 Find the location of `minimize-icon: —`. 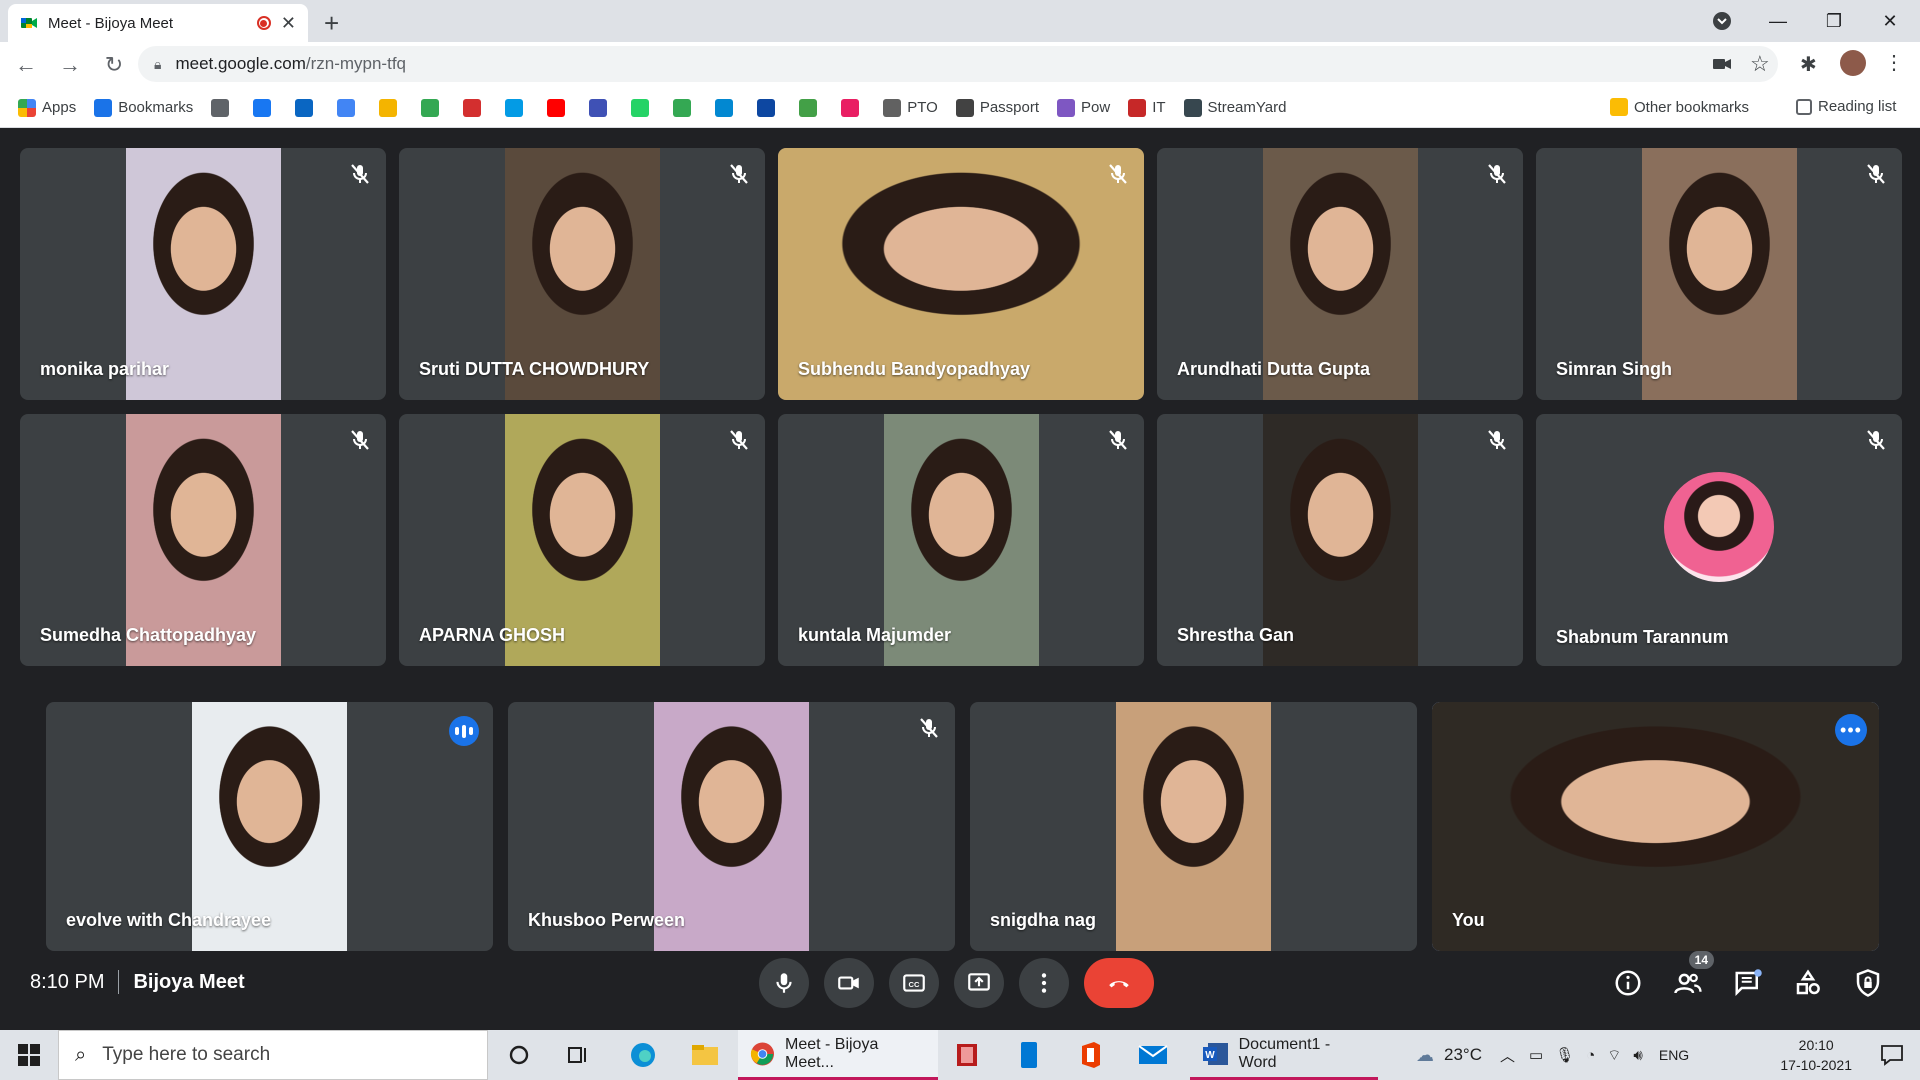

minimize-icon: — is located at coordinates (1778, 21).